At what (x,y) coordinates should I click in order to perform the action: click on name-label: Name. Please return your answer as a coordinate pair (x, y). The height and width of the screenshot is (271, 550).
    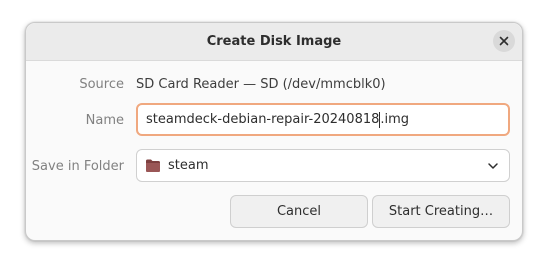
    Looking at the image, I should click on (104, 120).